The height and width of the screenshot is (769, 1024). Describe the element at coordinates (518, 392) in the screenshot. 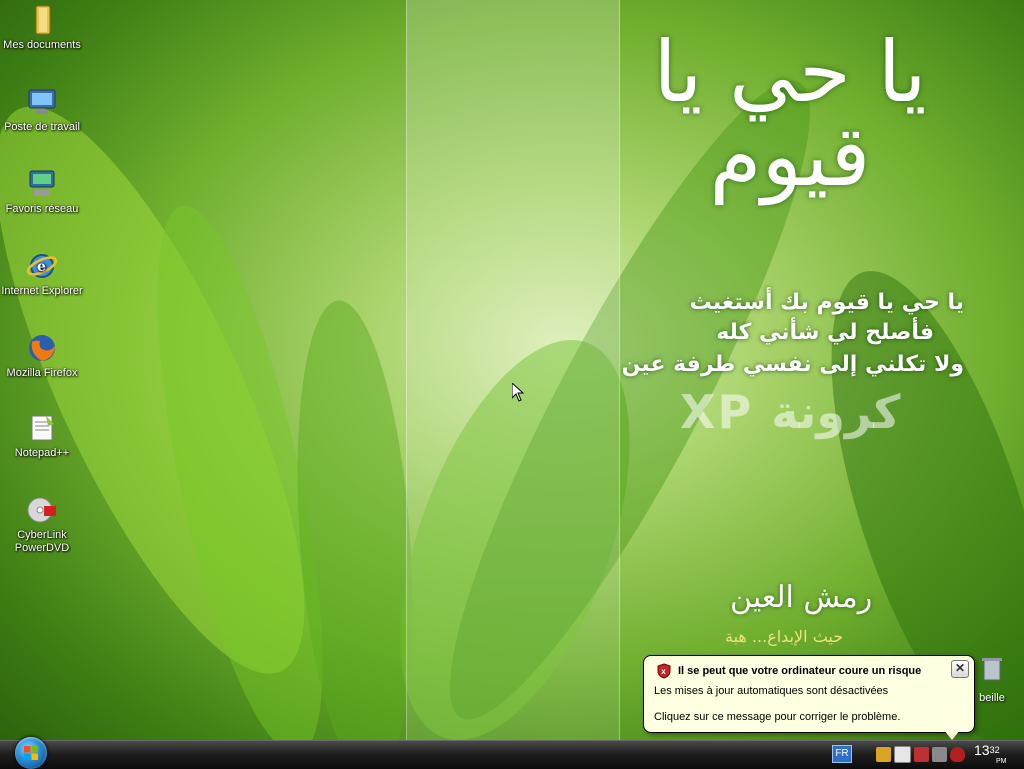

I see `mouse-cursor-icon` at that location.